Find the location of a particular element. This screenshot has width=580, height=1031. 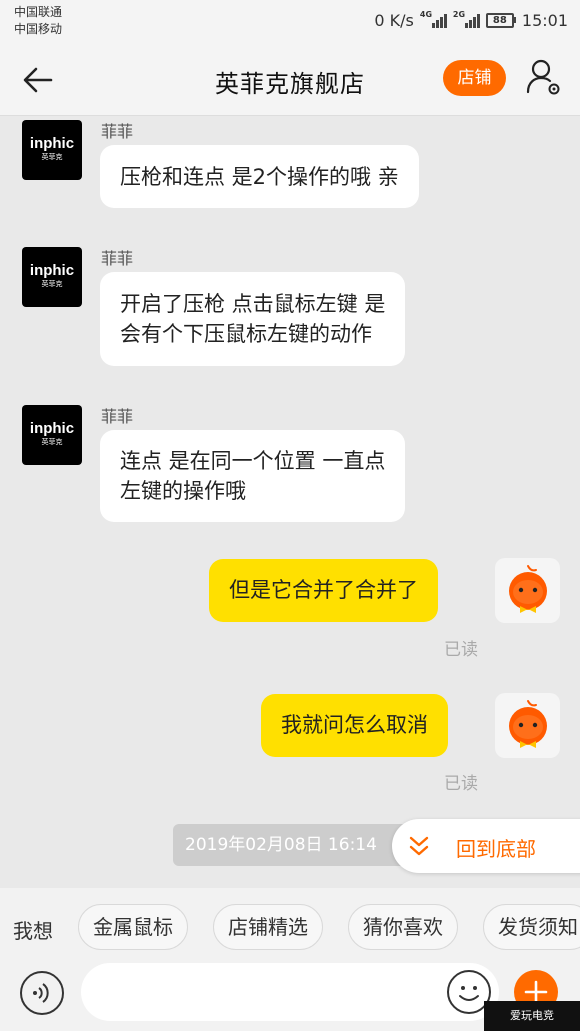

voice-input-button is located at coordinates (42, 993).